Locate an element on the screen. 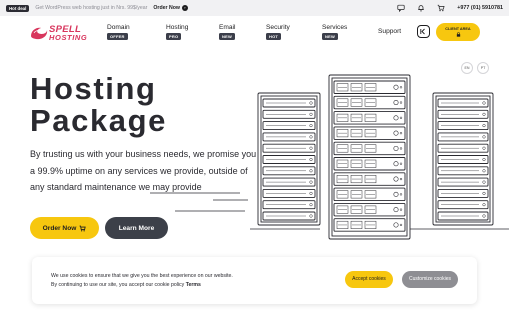 The image size is (509, 315). customize-cookies-button: Customize cookies is located at coordinates (430, 279).